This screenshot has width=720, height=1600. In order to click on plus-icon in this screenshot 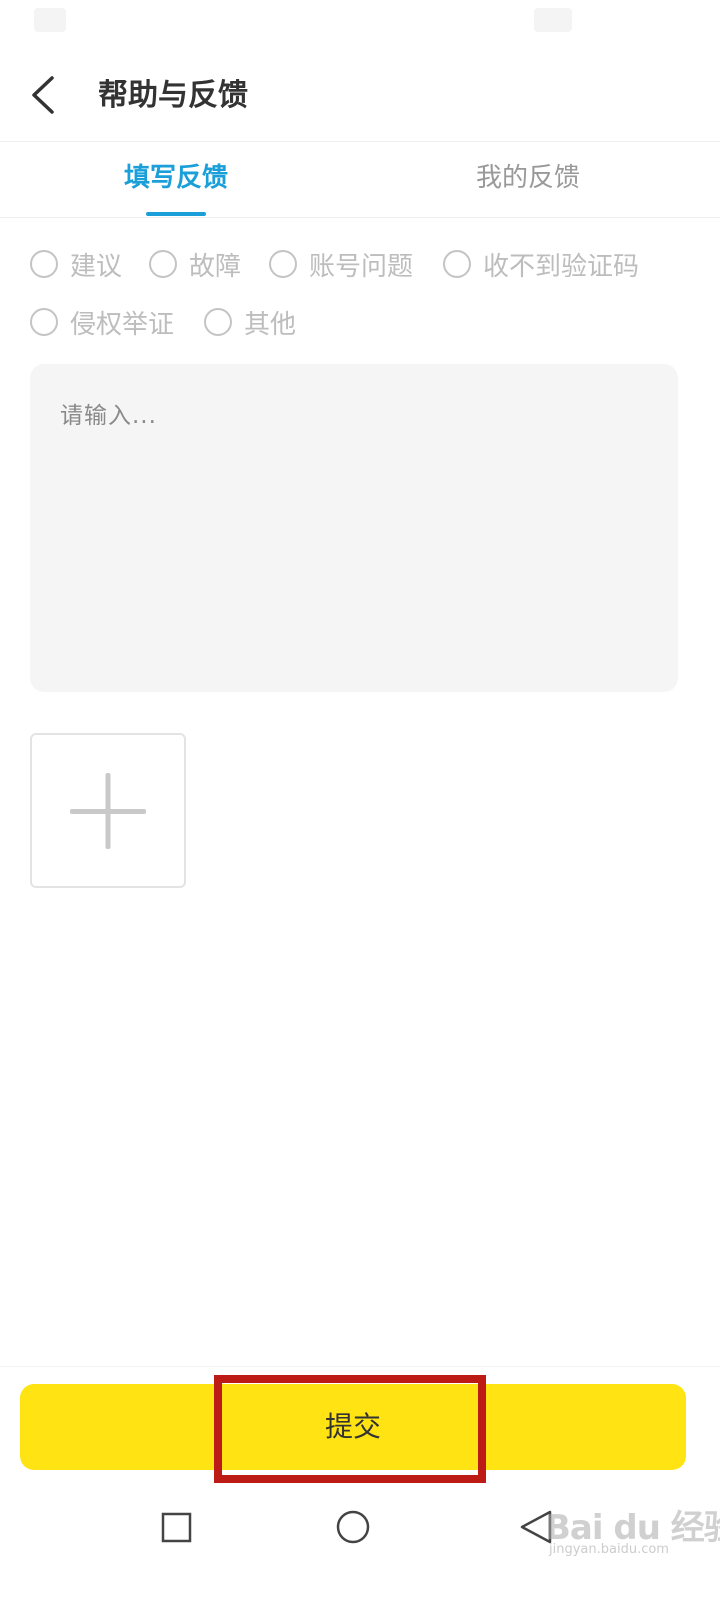, I will do `click(108, 811)`.